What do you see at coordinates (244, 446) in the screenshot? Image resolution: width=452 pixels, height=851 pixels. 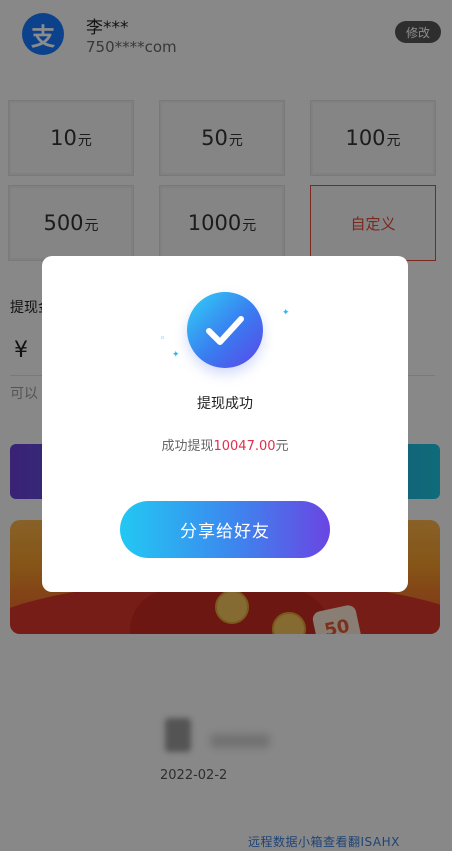 I see `withdraw-amount: 10047.00` at bounding box center [244, 446].